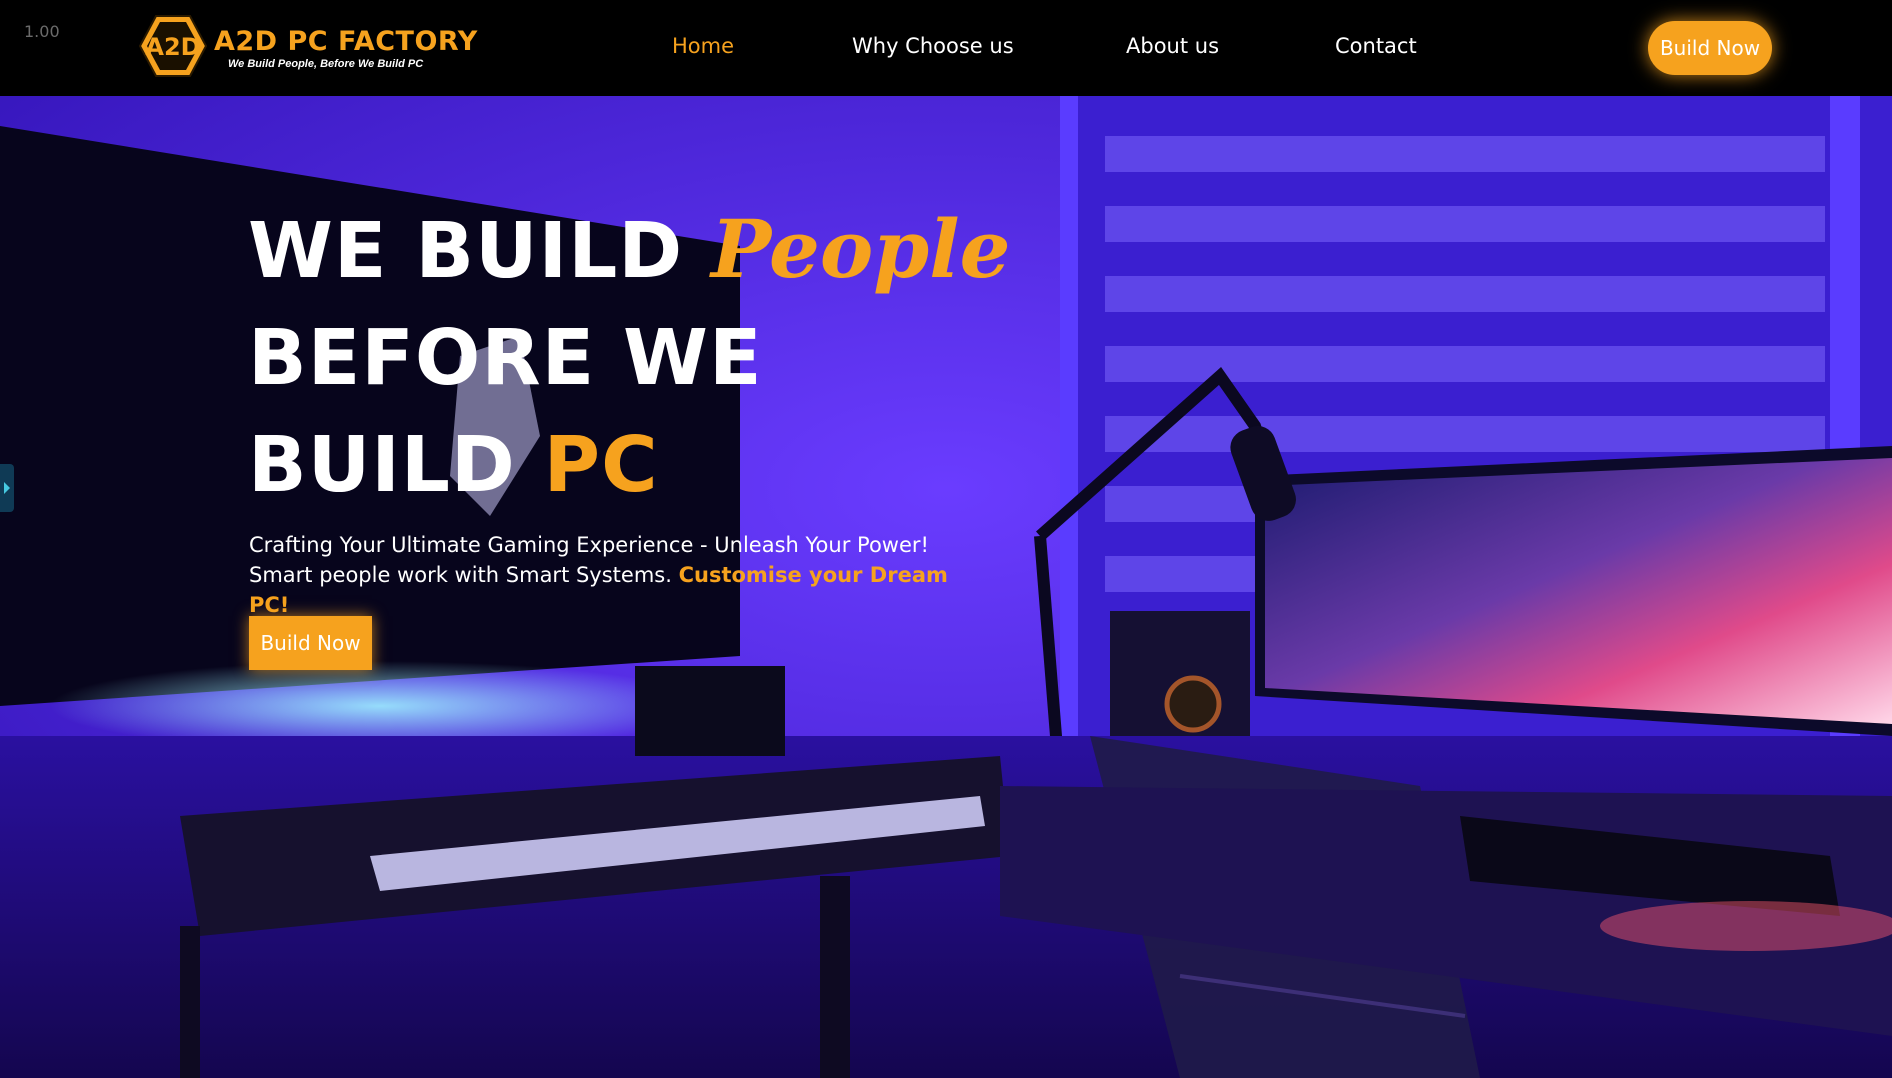 This screenshot has height=1078, width=1892. Describe the element at coordinates (601, 465) in the screenshot. I see `hero-title-accent-pc: PC` at that location.